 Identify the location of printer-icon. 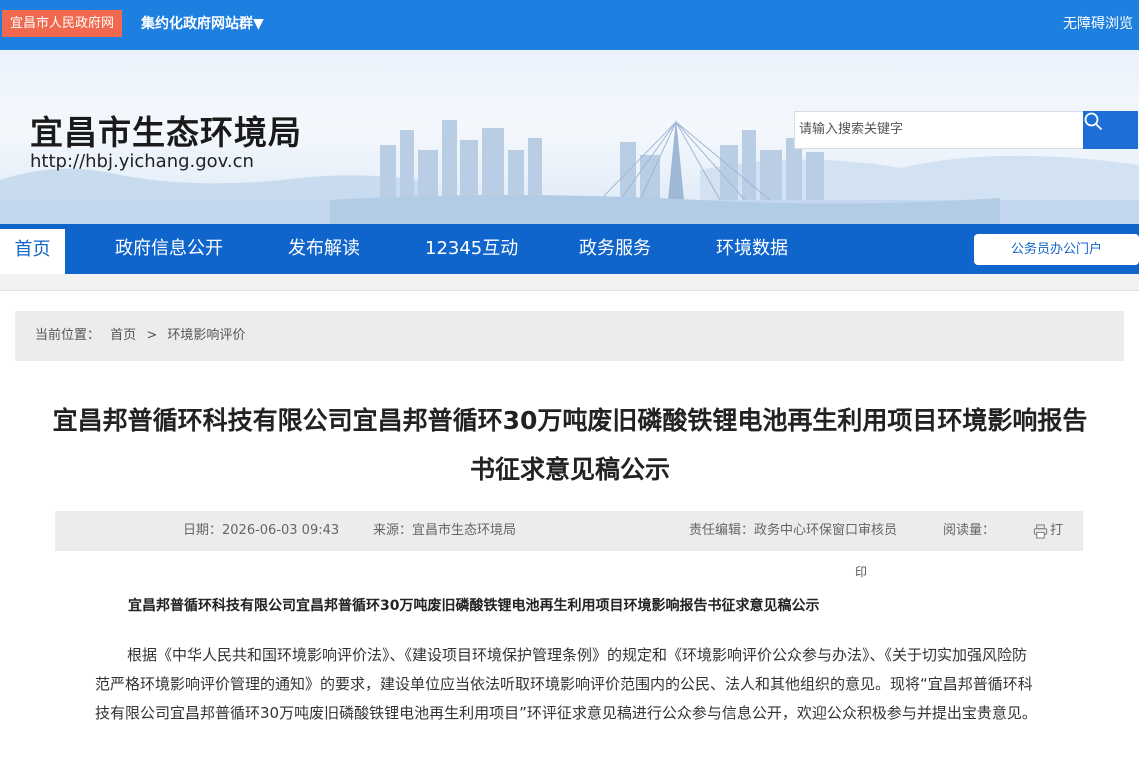
(1040, 531).